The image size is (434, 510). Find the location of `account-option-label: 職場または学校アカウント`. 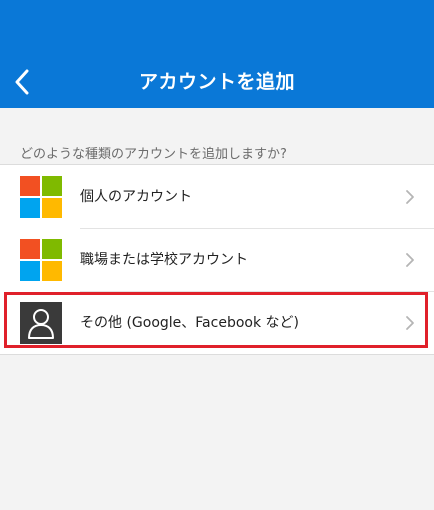

account-option-label: 職場または学校アカウント is located at coordinates (164, 260).